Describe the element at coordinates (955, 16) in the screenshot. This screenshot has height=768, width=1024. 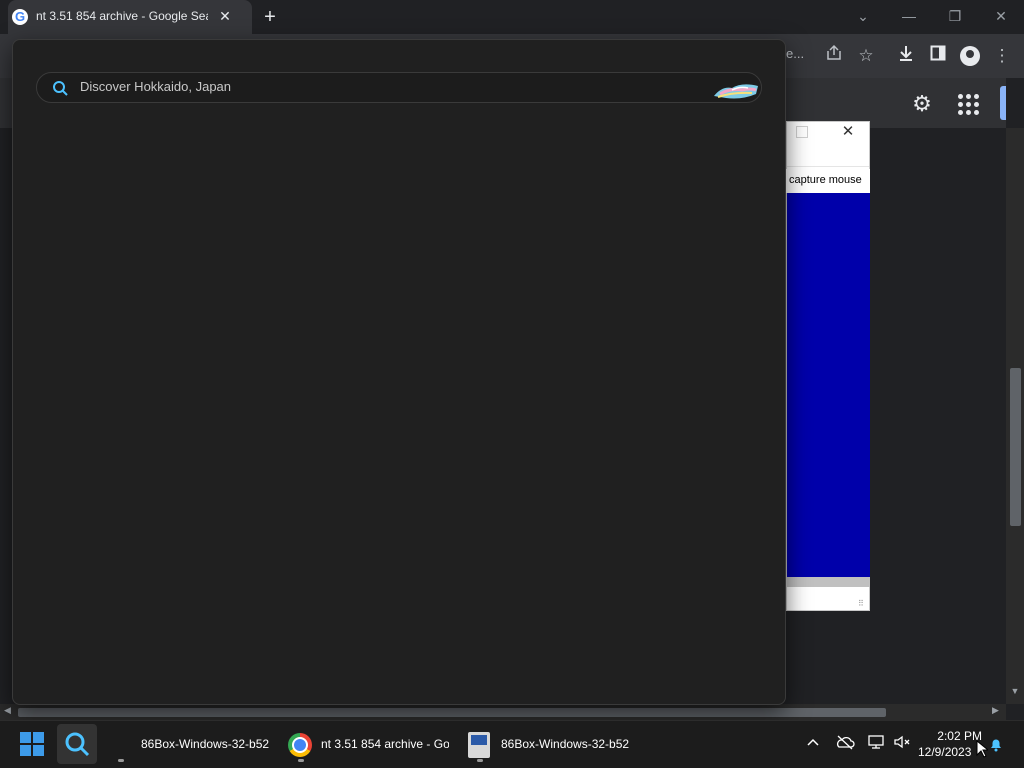
I see `restore-button: ❐` at that location.